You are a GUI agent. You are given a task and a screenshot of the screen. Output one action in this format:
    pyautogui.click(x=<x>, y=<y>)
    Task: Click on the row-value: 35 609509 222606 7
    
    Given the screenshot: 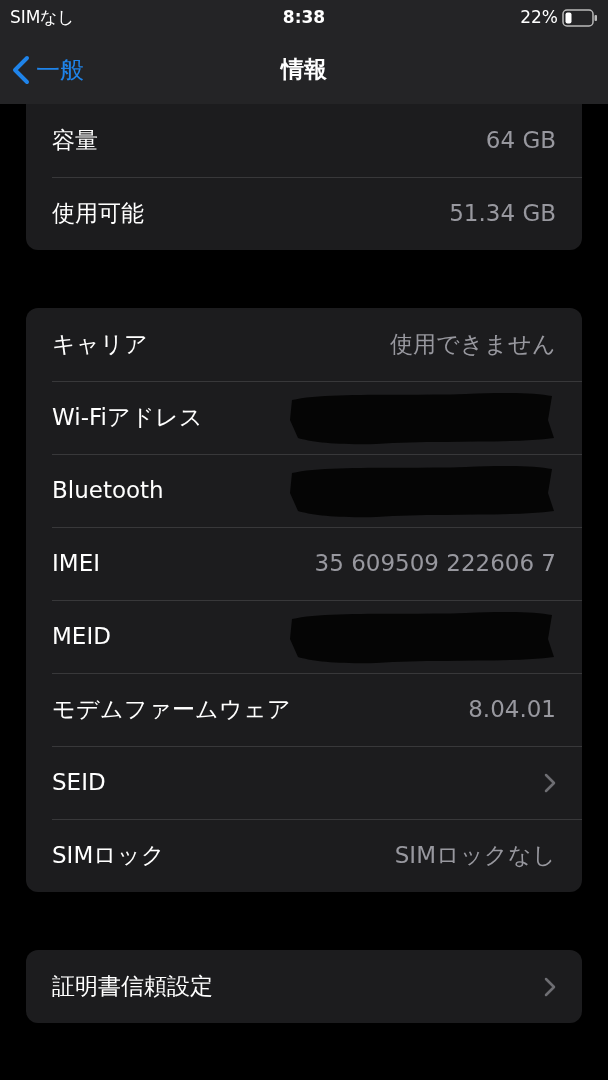 What is the action you would take?
    pyautogui.click(x=435, y=564)
    